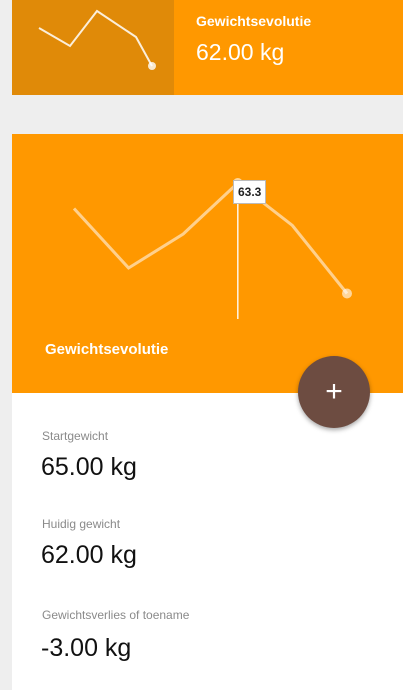  Describe the element at coordinates (75, 436) in the screenshot. I see `start-weight-label: Startgewicht` at that location.